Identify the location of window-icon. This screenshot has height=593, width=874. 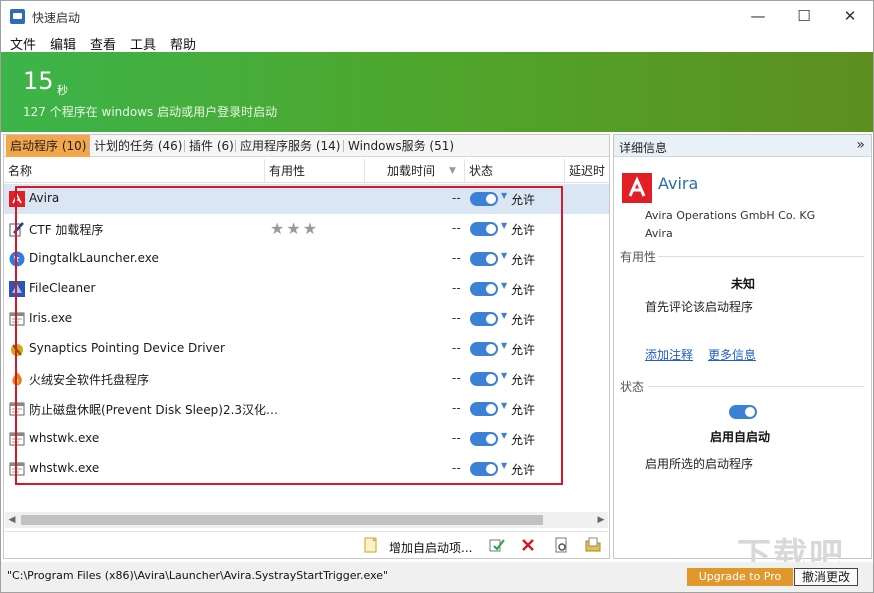
(17, 409).